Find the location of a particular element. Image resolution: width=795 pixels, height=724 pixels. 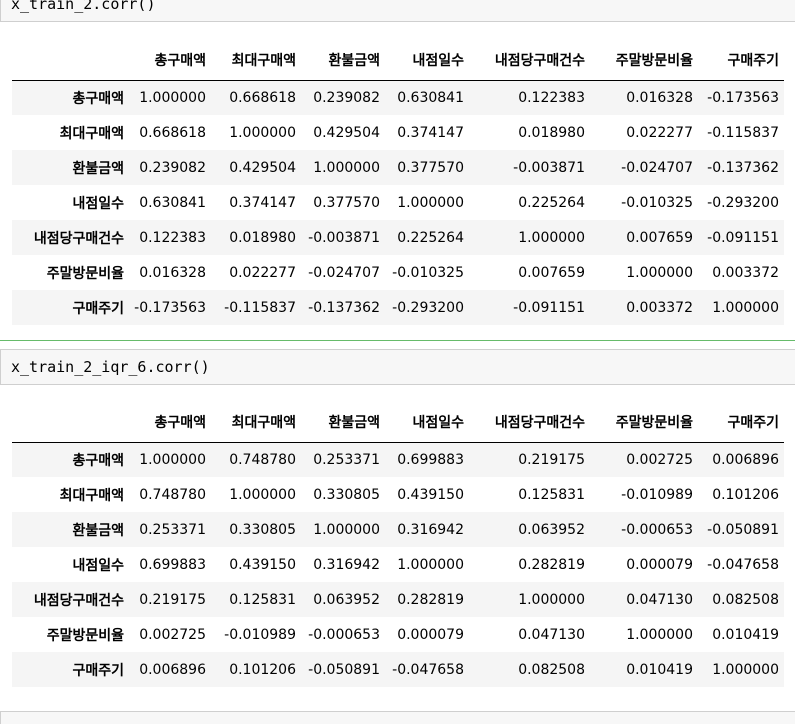

table-cell: 0.063952 is located at coordinates (346, 599).